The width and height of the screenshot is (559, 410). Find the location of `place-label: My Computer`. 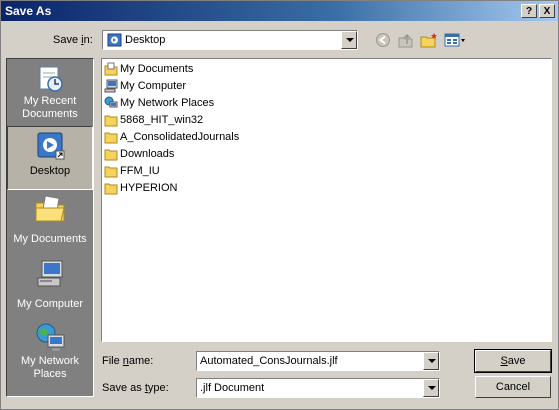

place-label: My Computer is located at coordinates (50, 304).